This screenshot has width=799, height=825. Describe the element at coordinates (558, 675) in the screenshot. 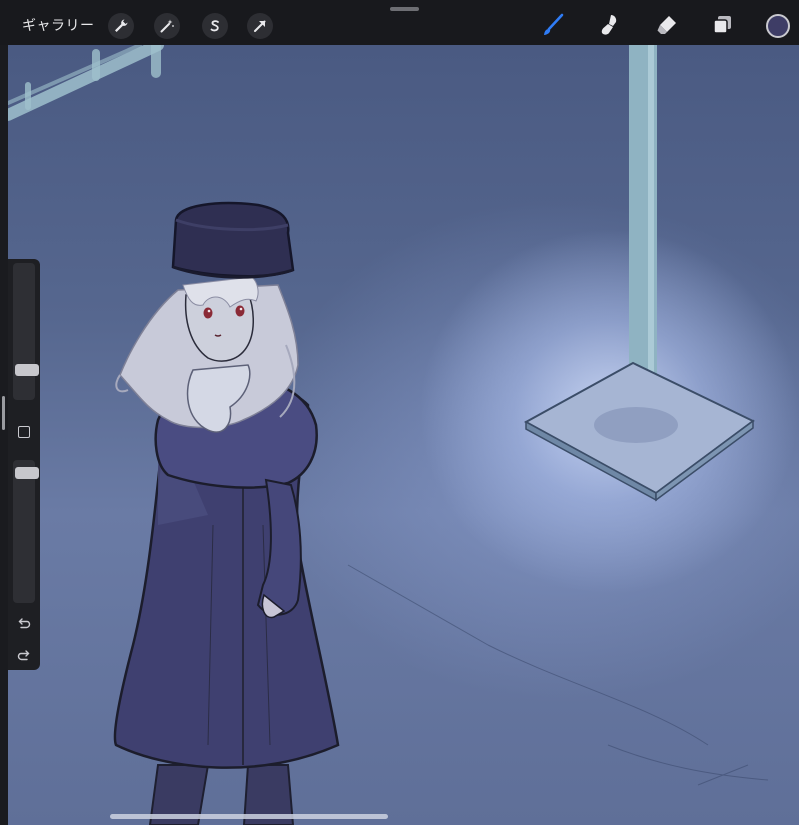

I see `floor-lines` at that location.